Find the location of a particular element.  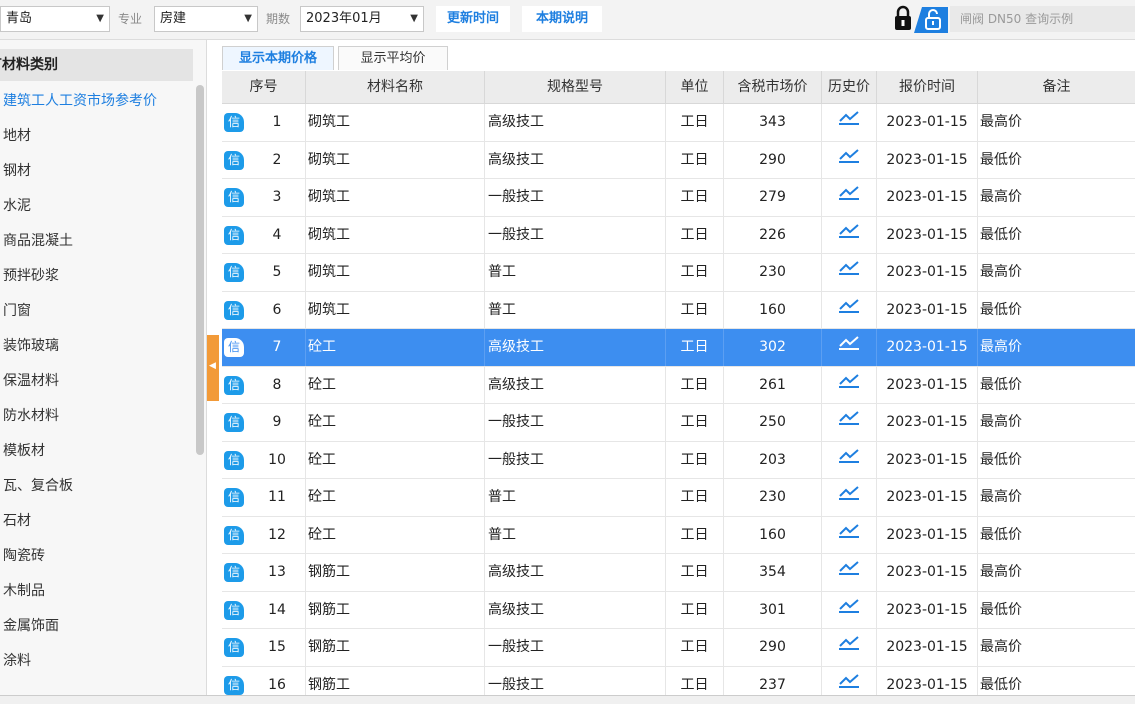

cell-price: 343 is located at coordinates (773, 122).